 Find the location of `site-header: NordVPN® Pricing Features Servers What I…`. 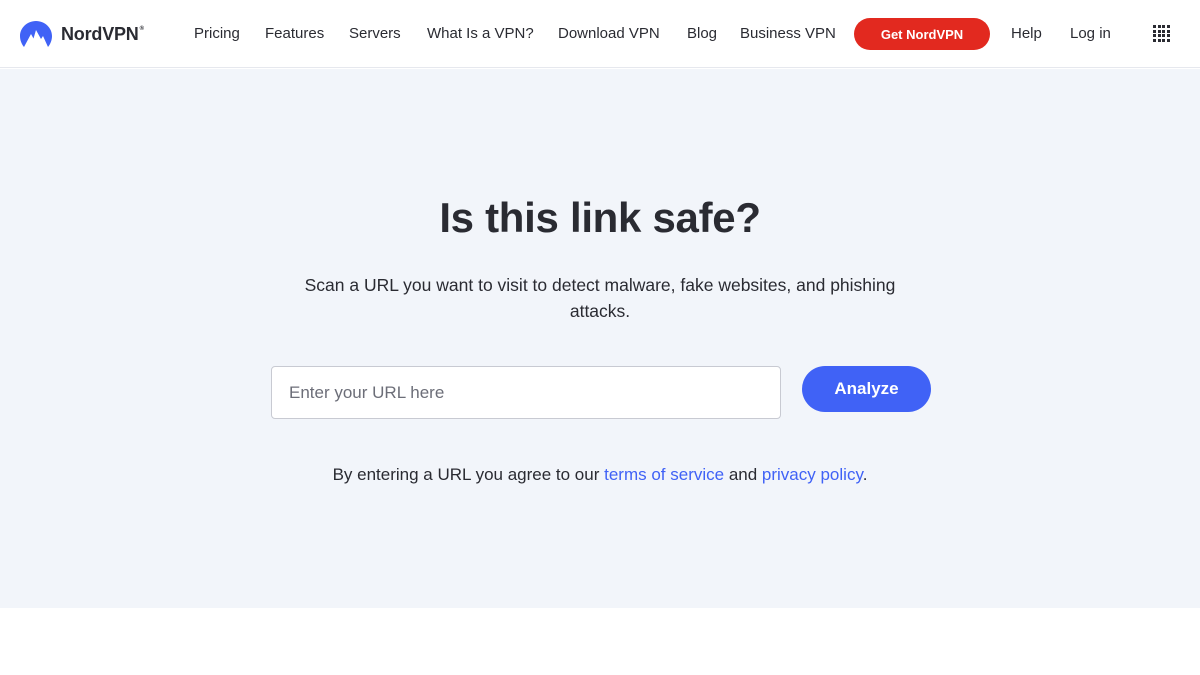

site-header: NordVPN® Pricing Features Servers What I… is located at coordinates (600, 34).